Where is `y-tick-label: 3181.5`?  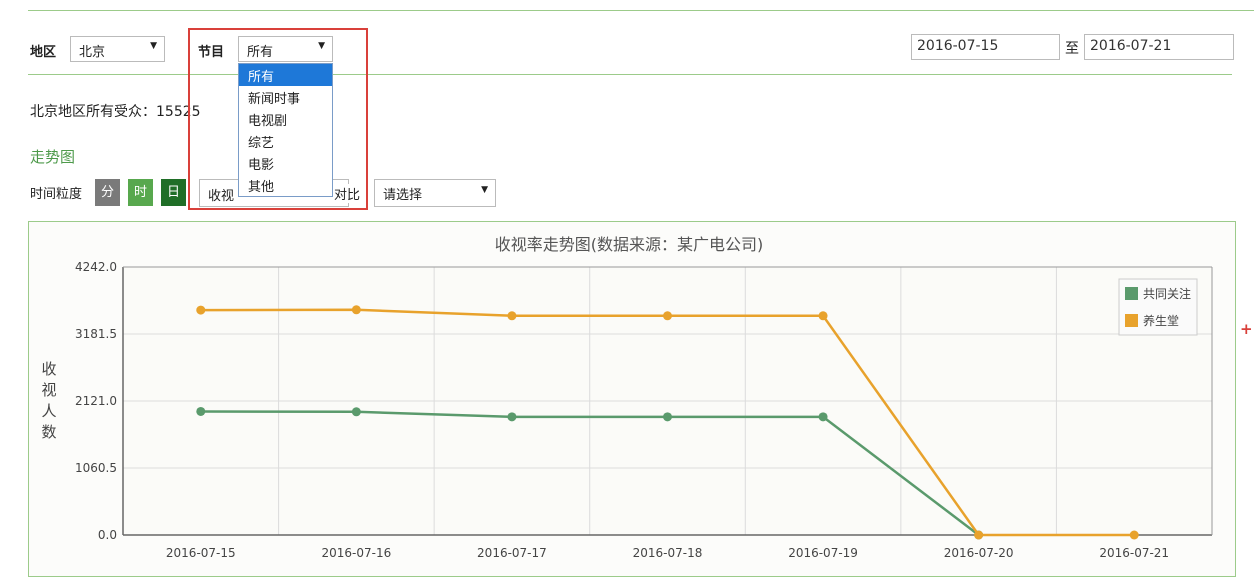 y-tick-label: 3181.5 is located at coordinates (96, 334).